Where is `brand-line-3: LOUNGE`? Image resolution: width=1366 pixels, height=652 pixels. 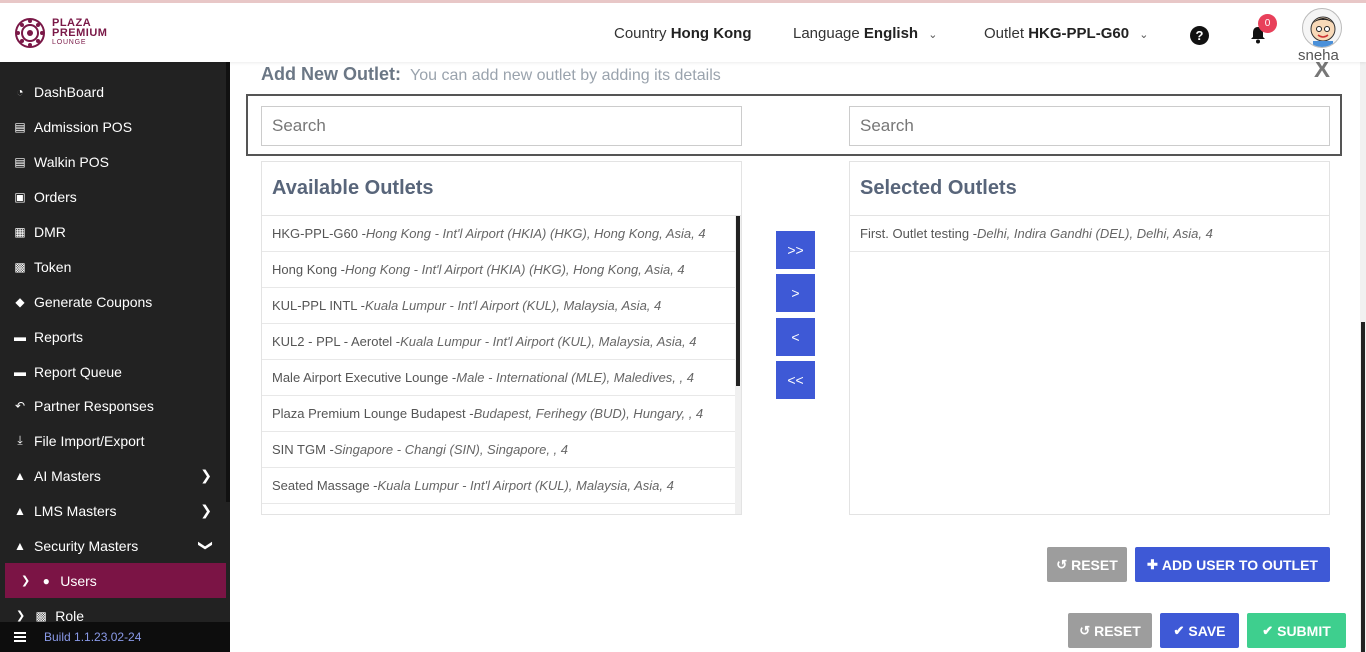 brand-line-3: LOUNGE is located at coordinates (69, 42).